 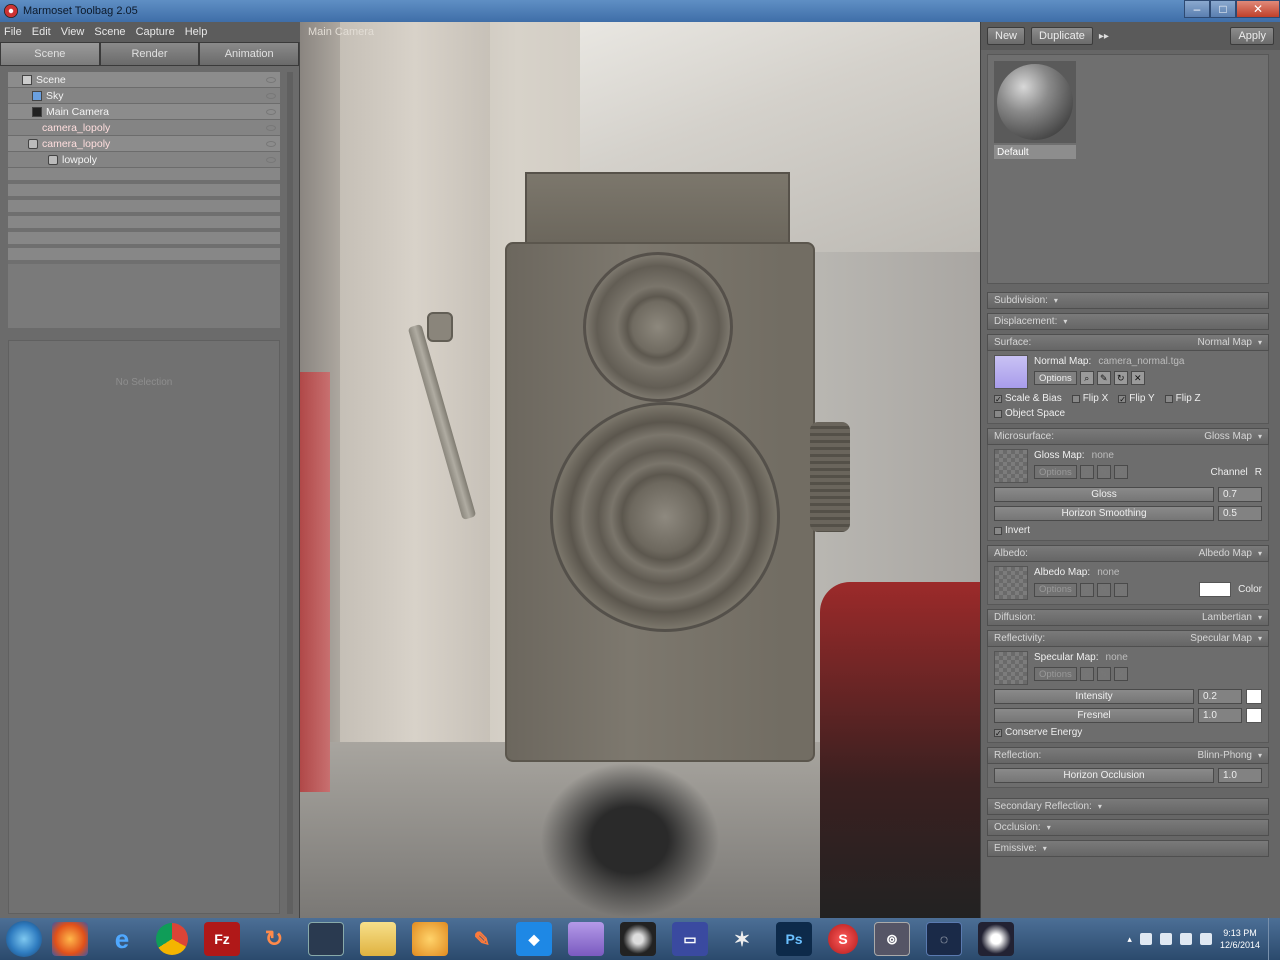 I want to click on fresnel-slider: Fresnel, so click(x=1094, y=715).